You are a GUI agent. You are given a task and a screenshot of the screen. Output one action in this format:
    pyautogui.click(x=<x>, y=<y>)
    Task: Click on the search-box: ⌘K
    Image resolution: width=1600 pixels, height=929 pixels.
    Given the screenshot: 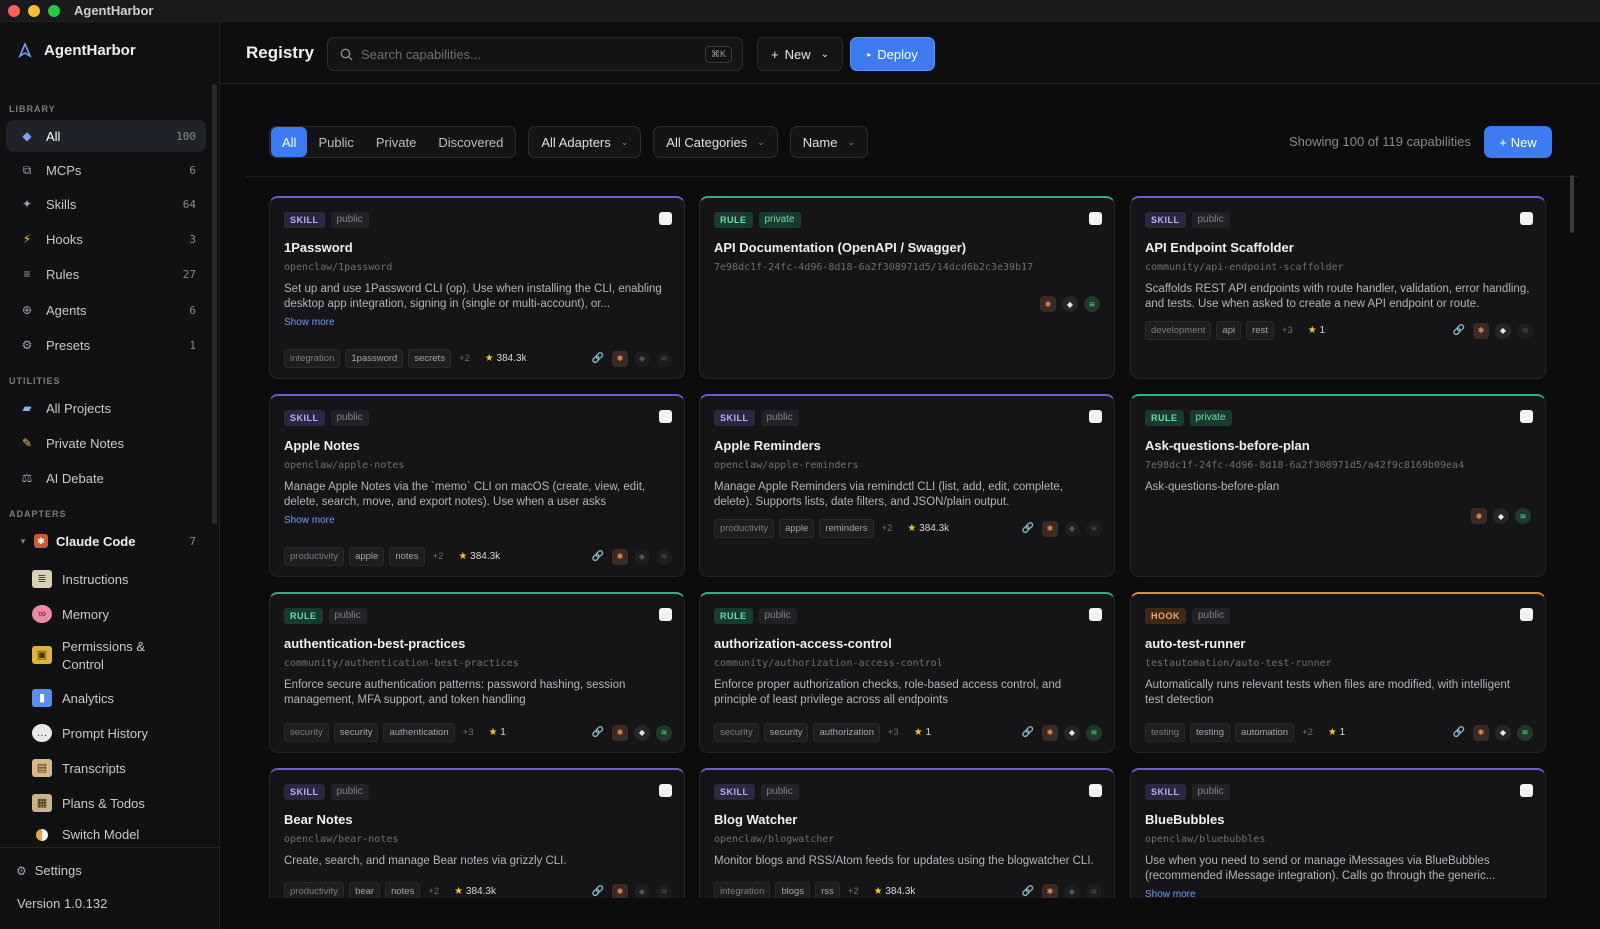 What is the action you would take?
    pyautogui.click(x=535, y=54)
    